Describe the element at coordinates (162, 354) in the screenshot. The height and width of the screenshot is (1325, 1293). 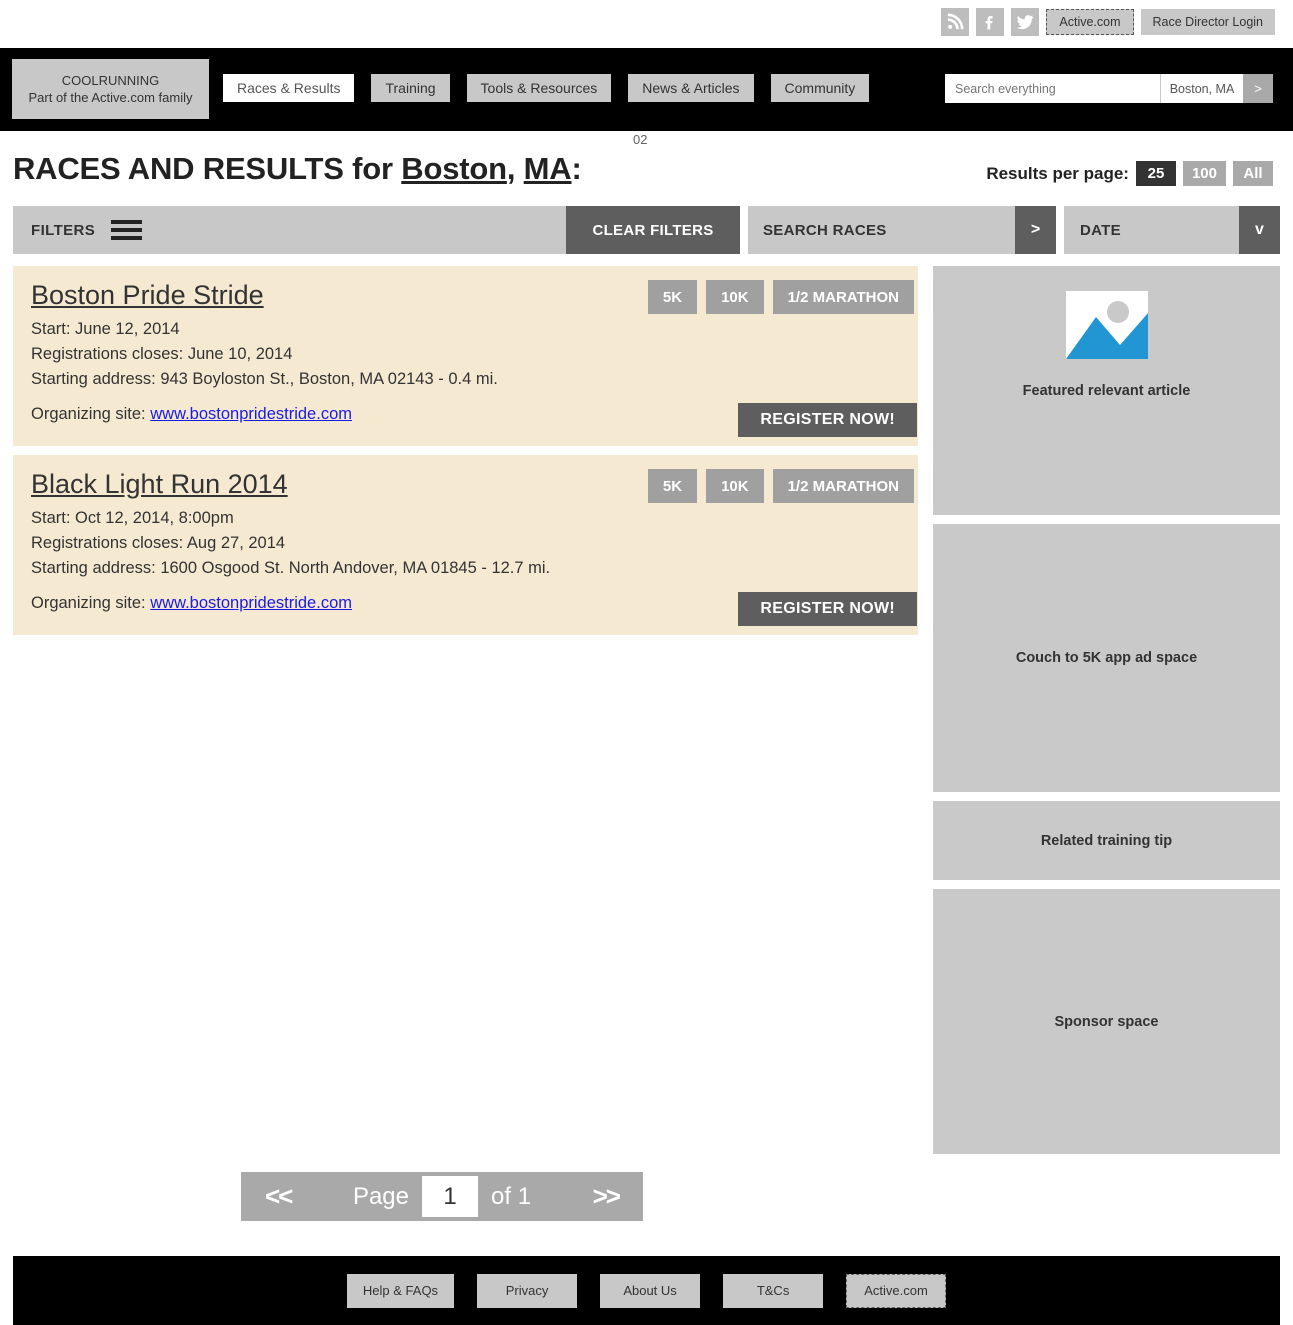
I see `race-registration-close: Registrations closes: June 10, 2014` at that location.